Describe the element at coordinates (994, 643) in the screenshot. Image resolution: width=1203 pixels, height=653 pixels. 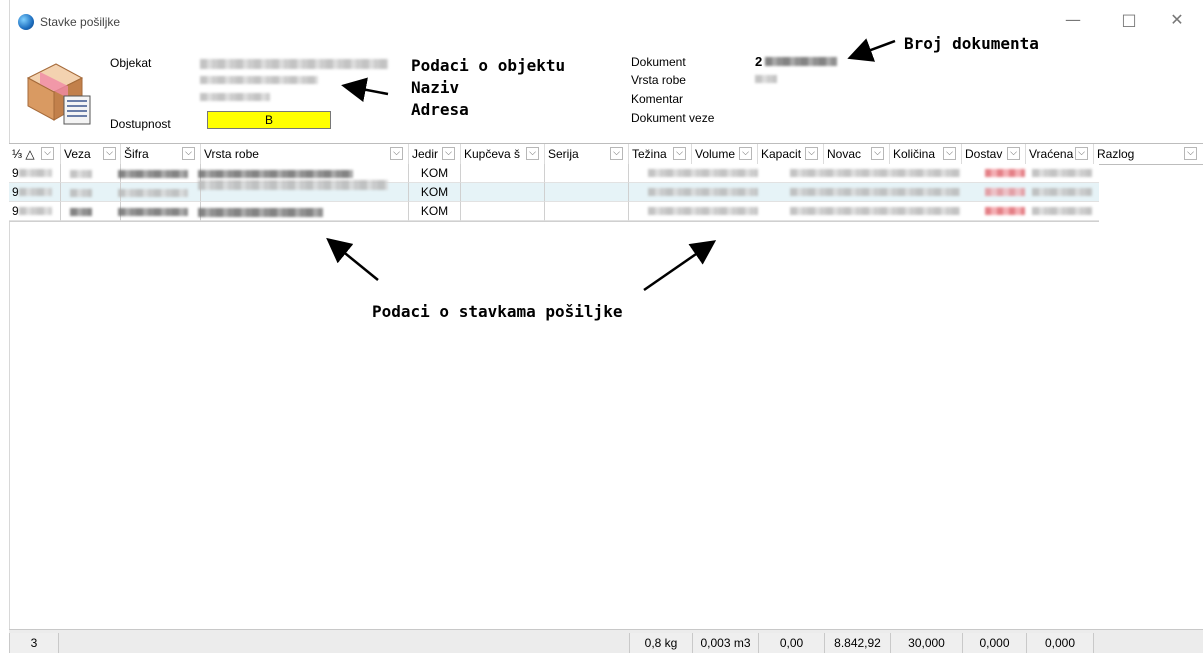
I see `footer-delivered: 0,000` at that location.